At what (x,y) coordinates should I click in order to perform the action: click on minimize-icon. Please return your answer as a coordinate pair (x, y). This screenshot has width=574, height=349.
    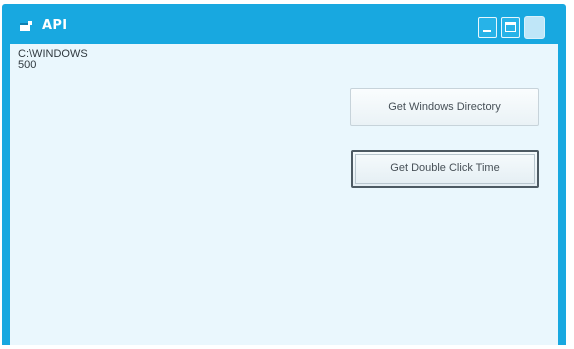
    Looking at the image, I should click on (487, 31).